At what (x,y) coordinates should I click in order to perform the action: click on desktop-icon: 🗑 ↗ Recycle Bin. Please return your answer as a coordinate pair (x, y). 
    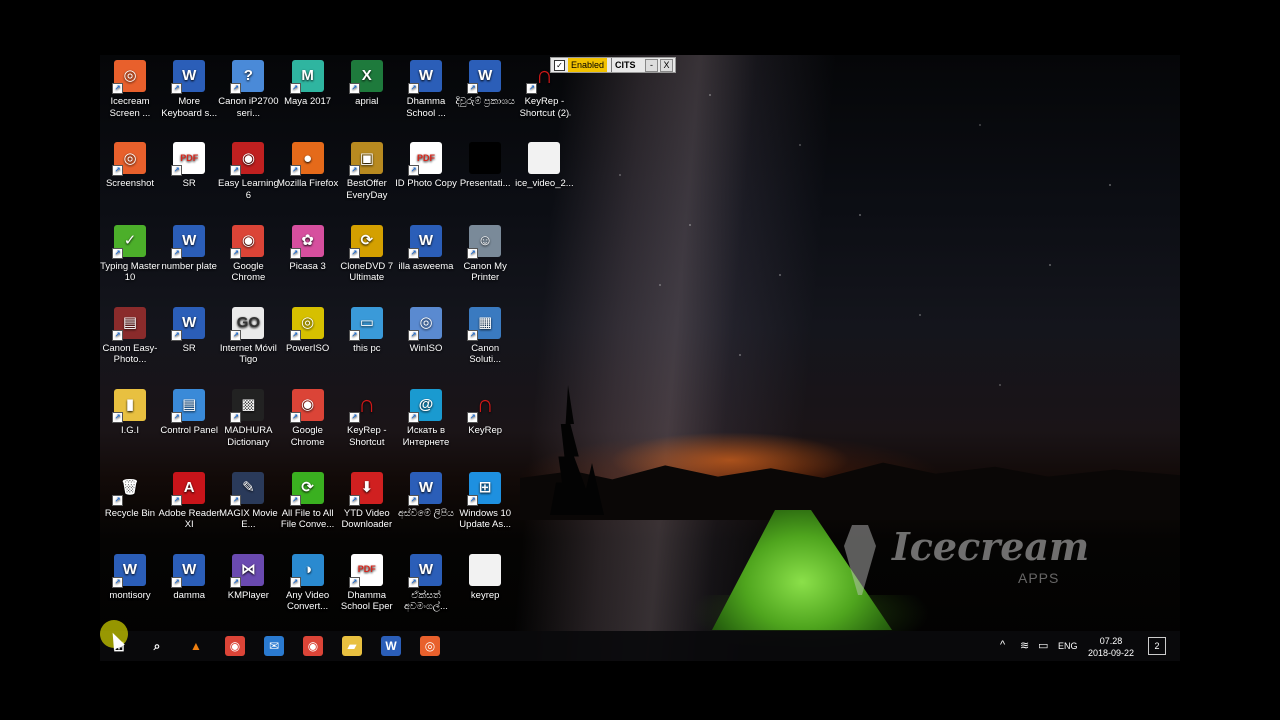
    Looking at the image, I should click on (130, 496).